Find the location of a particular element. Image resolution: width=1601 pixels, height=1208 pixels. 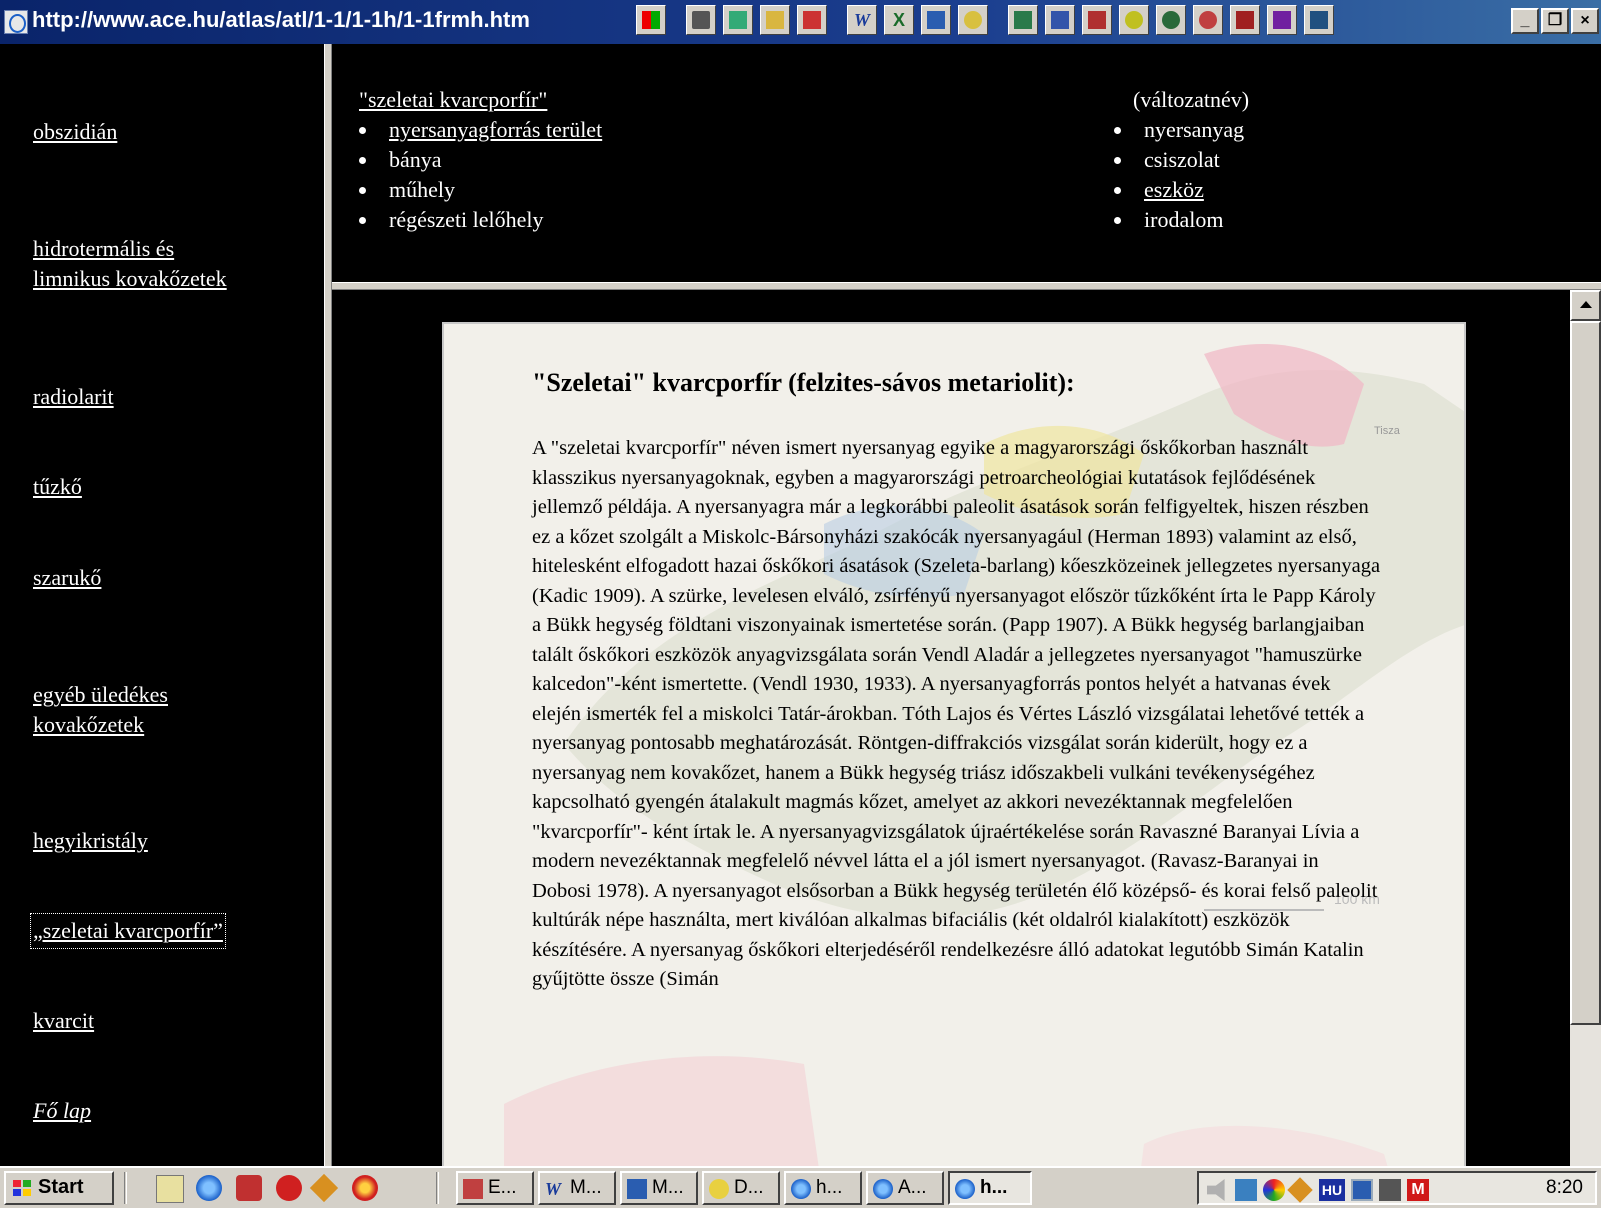

menu-item-label: eszköz is located at coordinates (1174, 189).